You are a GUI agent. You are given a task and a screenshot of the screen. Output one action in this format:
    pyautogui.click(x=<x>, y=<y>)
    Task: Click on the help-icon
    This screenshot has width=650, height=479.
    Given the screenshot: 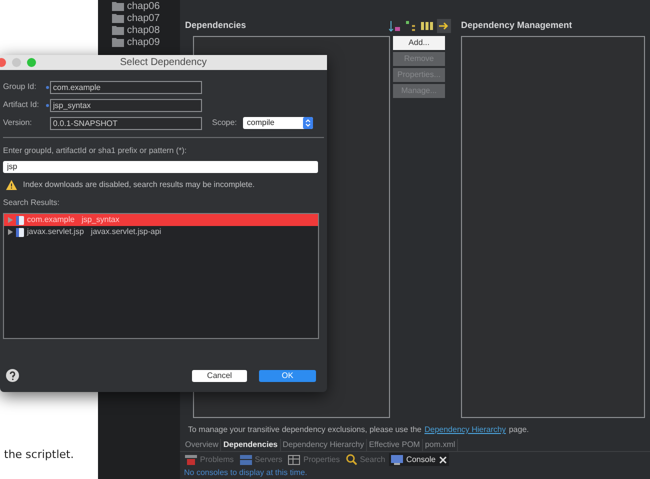 What is the action you would take?
    pyautogui.click(x=12, y=375)
    